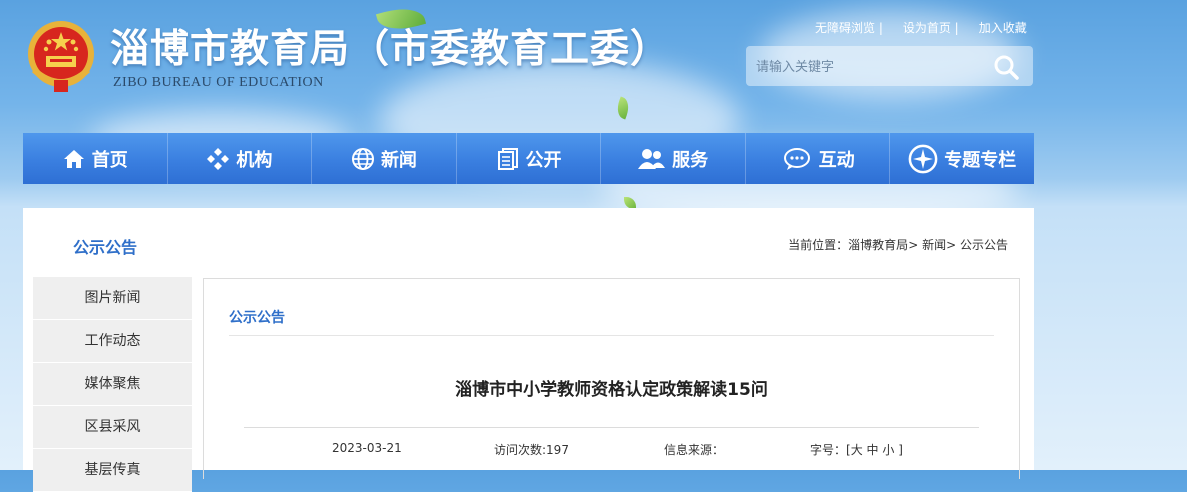  I want to click on font-size-medium-button: 中, so click(873, 450).